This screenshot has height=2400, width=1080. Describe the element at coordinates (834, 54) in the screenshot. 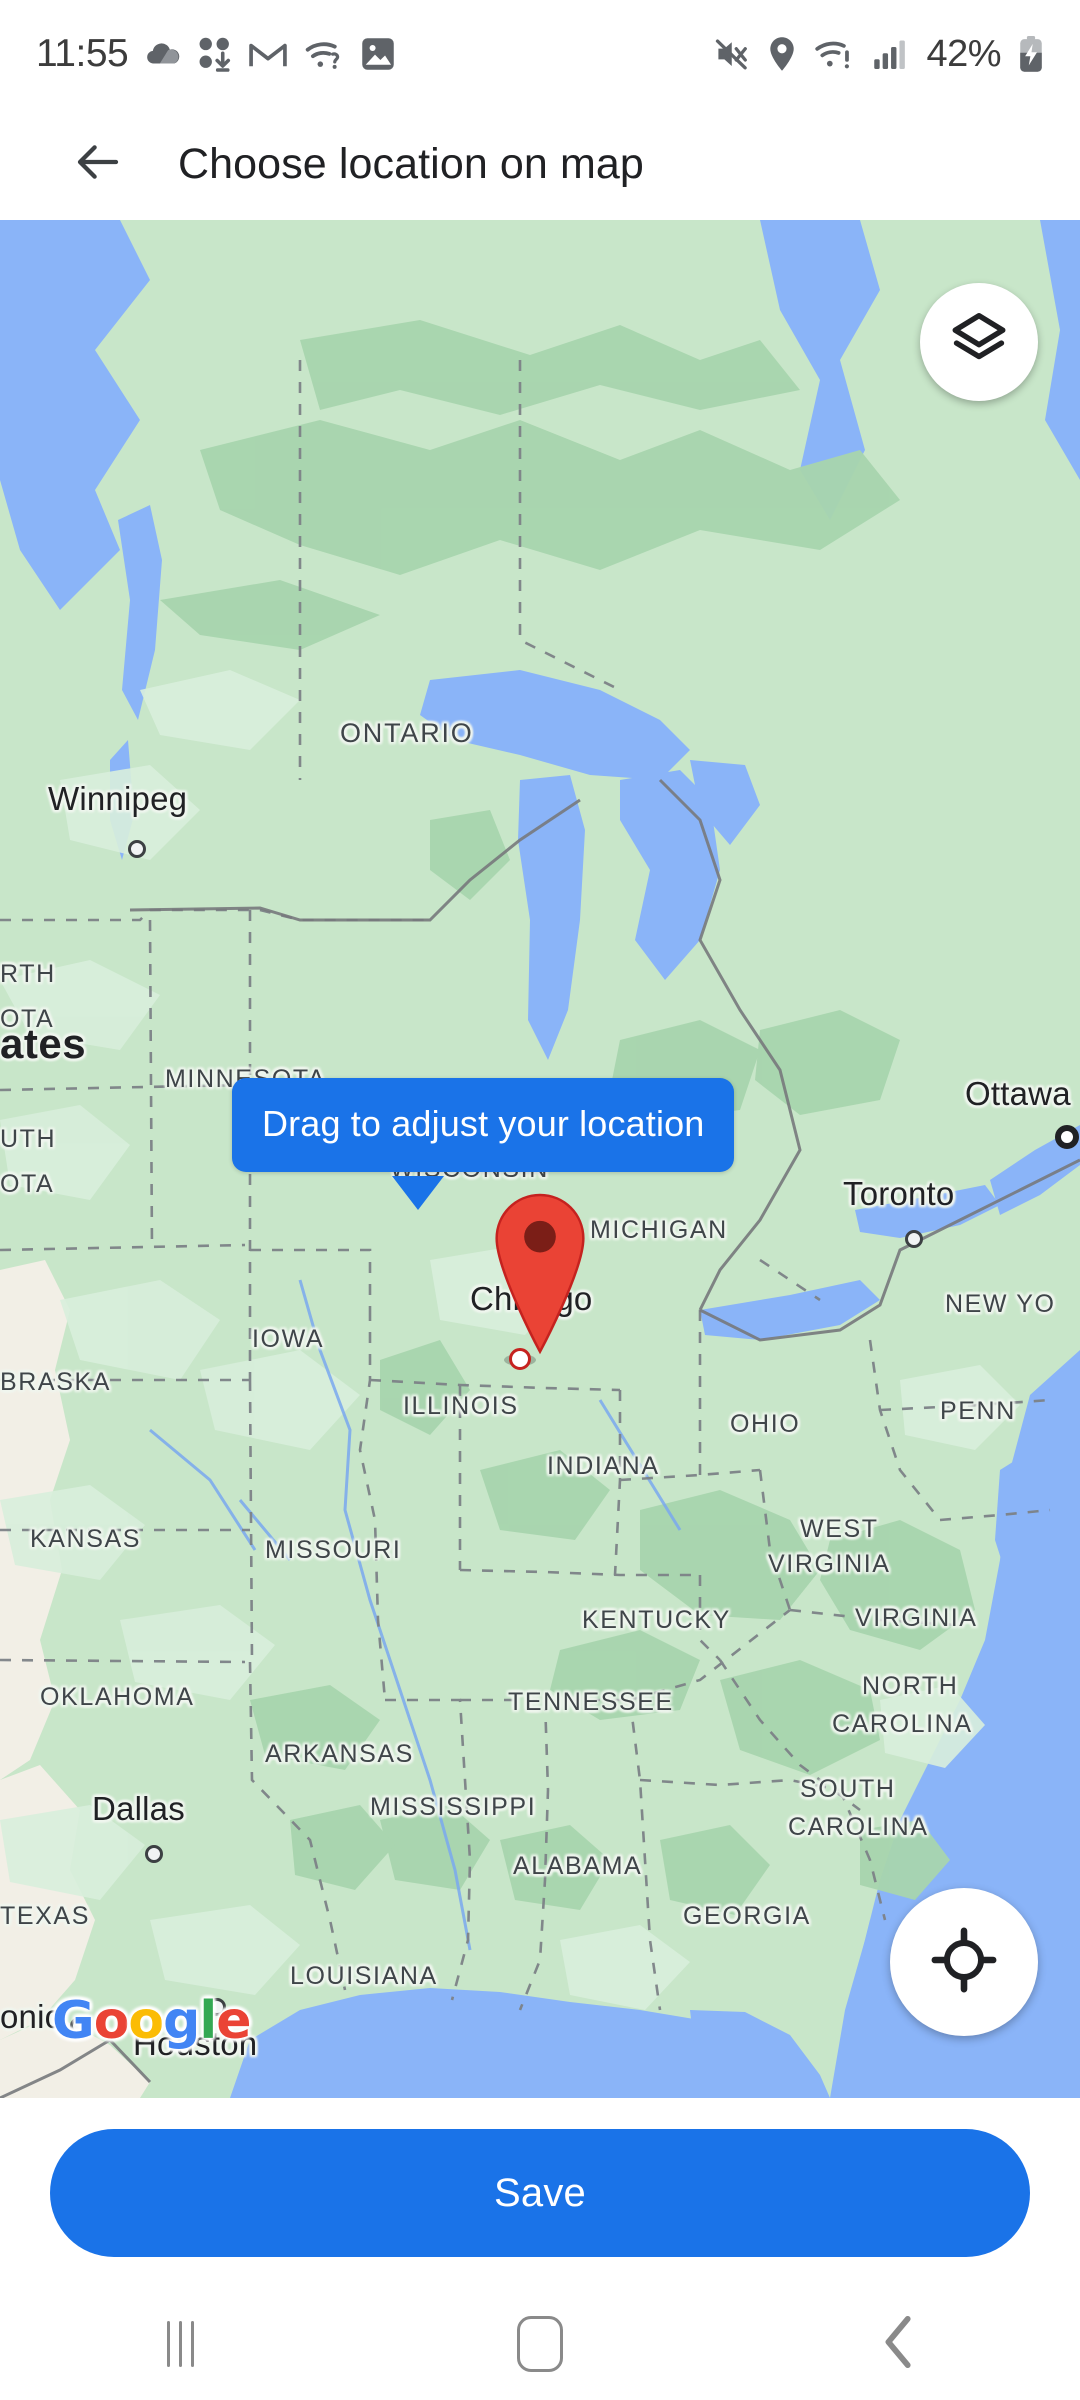

I see `wifi-alert-icon` at that location.